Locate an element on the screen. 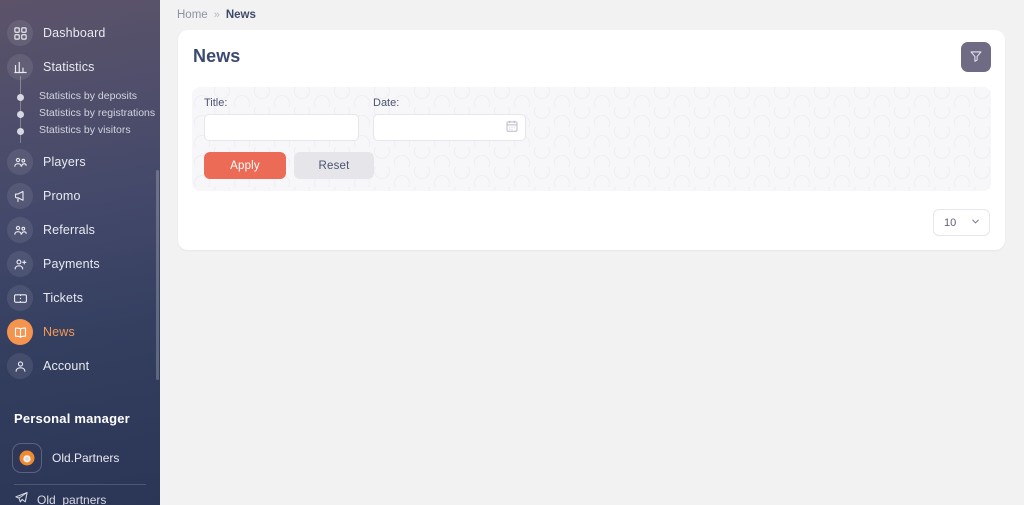  telegram-icon is located at coordinates (21, 497).